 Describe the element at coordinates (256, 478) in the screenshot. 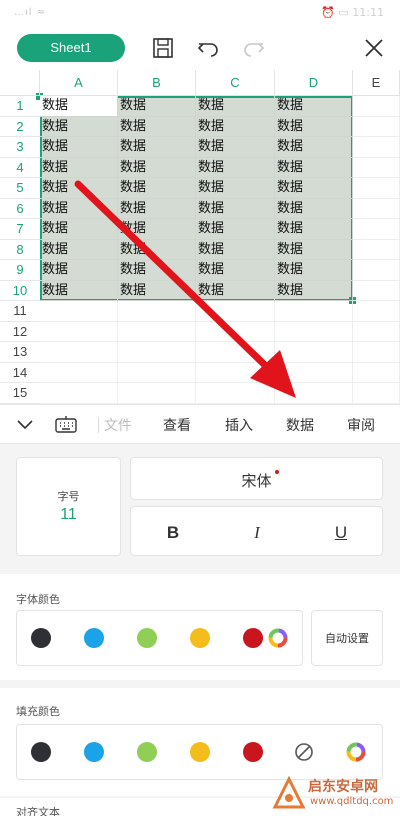

I see `font-name-button: 宋体` at that location.